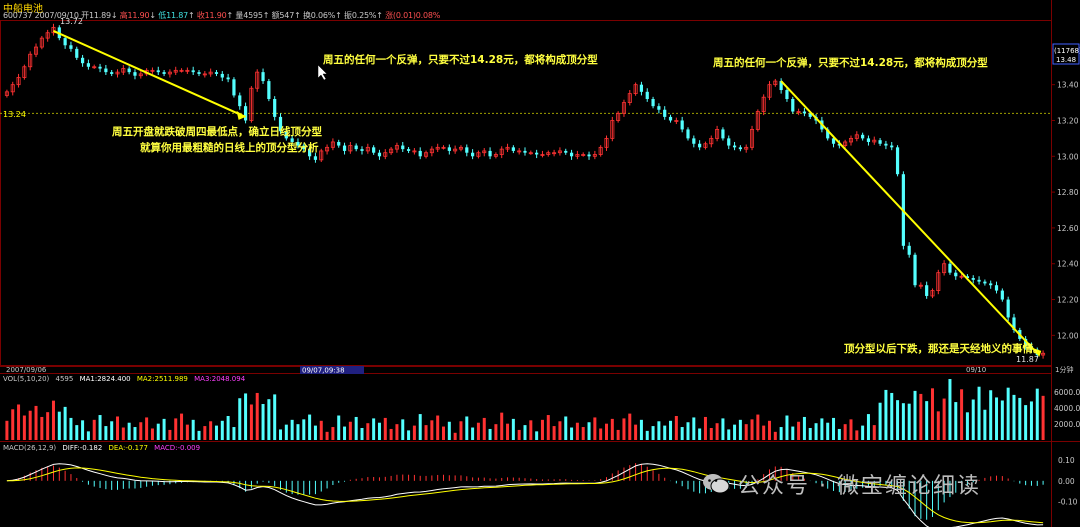 The image size is (1080, 527). Describe the element at coordinates (1068, 264) in the screenshot. I see `price-tick-label: 12.40` at that location.